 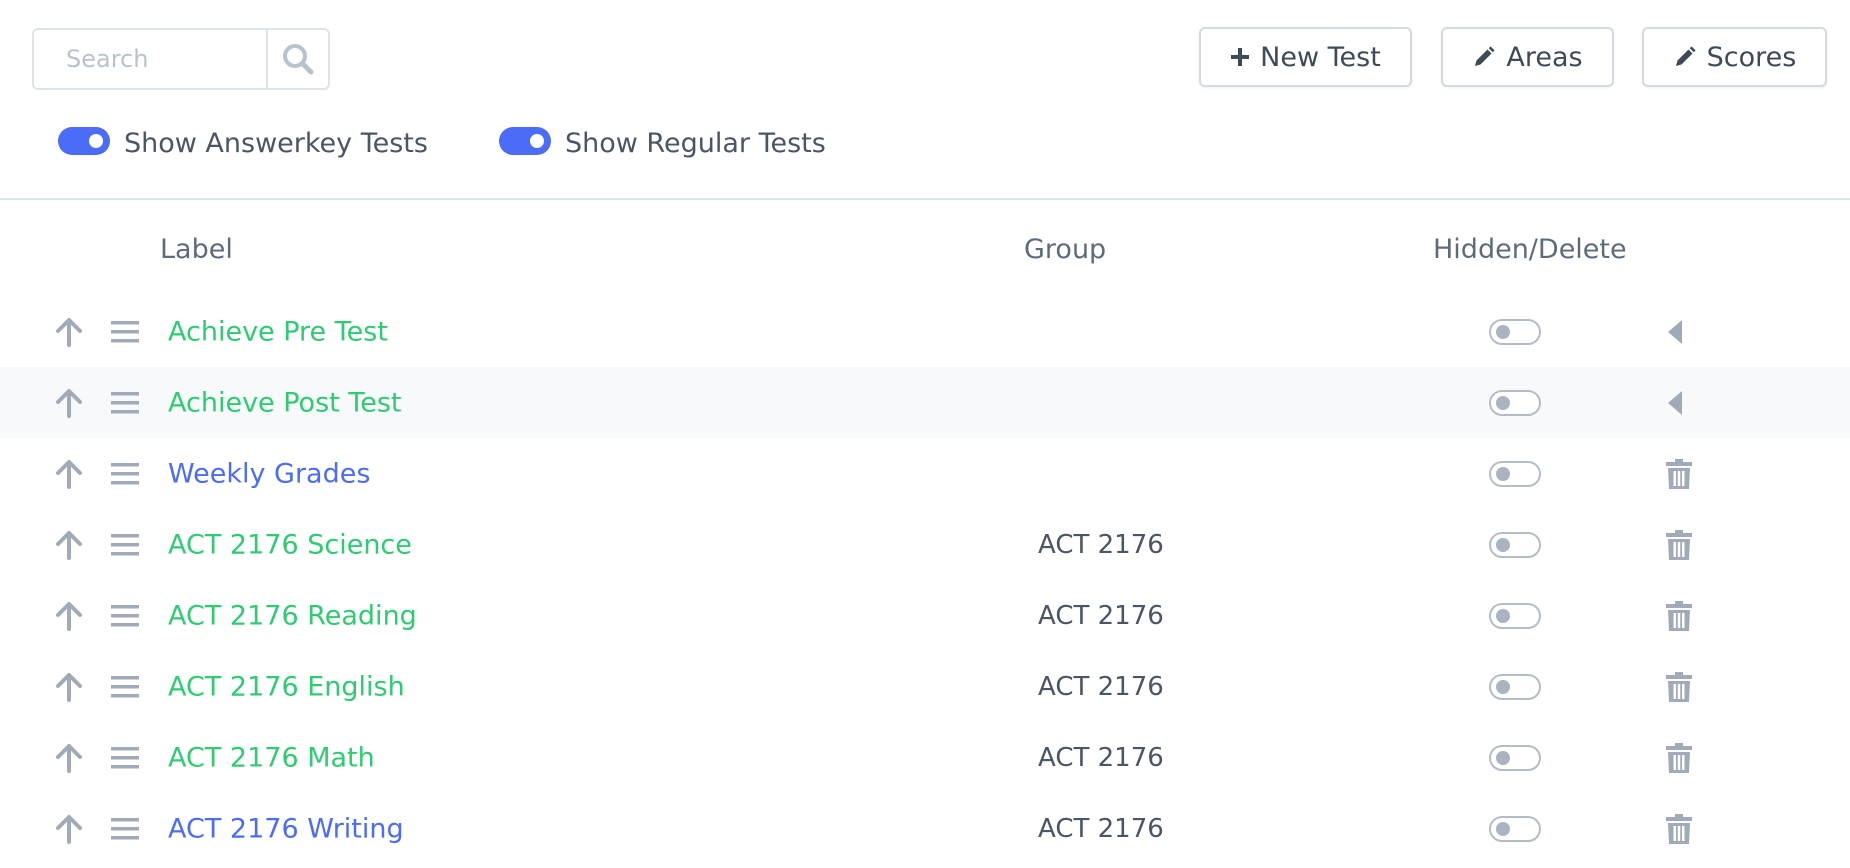 What do you see at coordinates (925, 473) in the screenshot?
I see `table-row: Weekly Grades` at bounding box center [925, 473].